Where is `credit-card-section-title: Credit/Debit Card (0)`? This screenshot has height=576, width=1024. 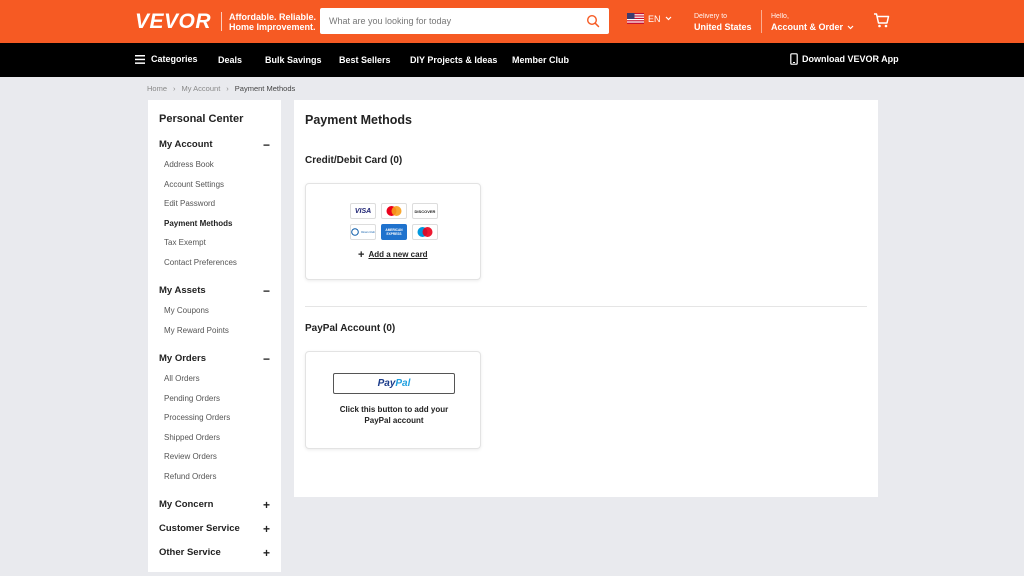
credit-card-section-title: Credit/Debit Card (0) is located at coordinates (354, 160).